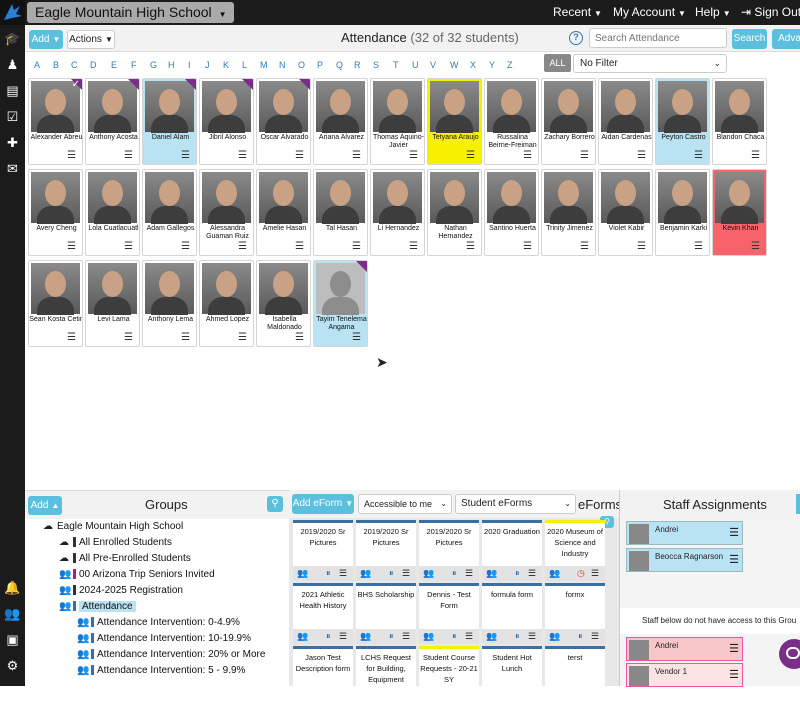  Describe the element at coordinates (12, 142) in the screenshot. I see `puzzle-icon: ✚` at that location.